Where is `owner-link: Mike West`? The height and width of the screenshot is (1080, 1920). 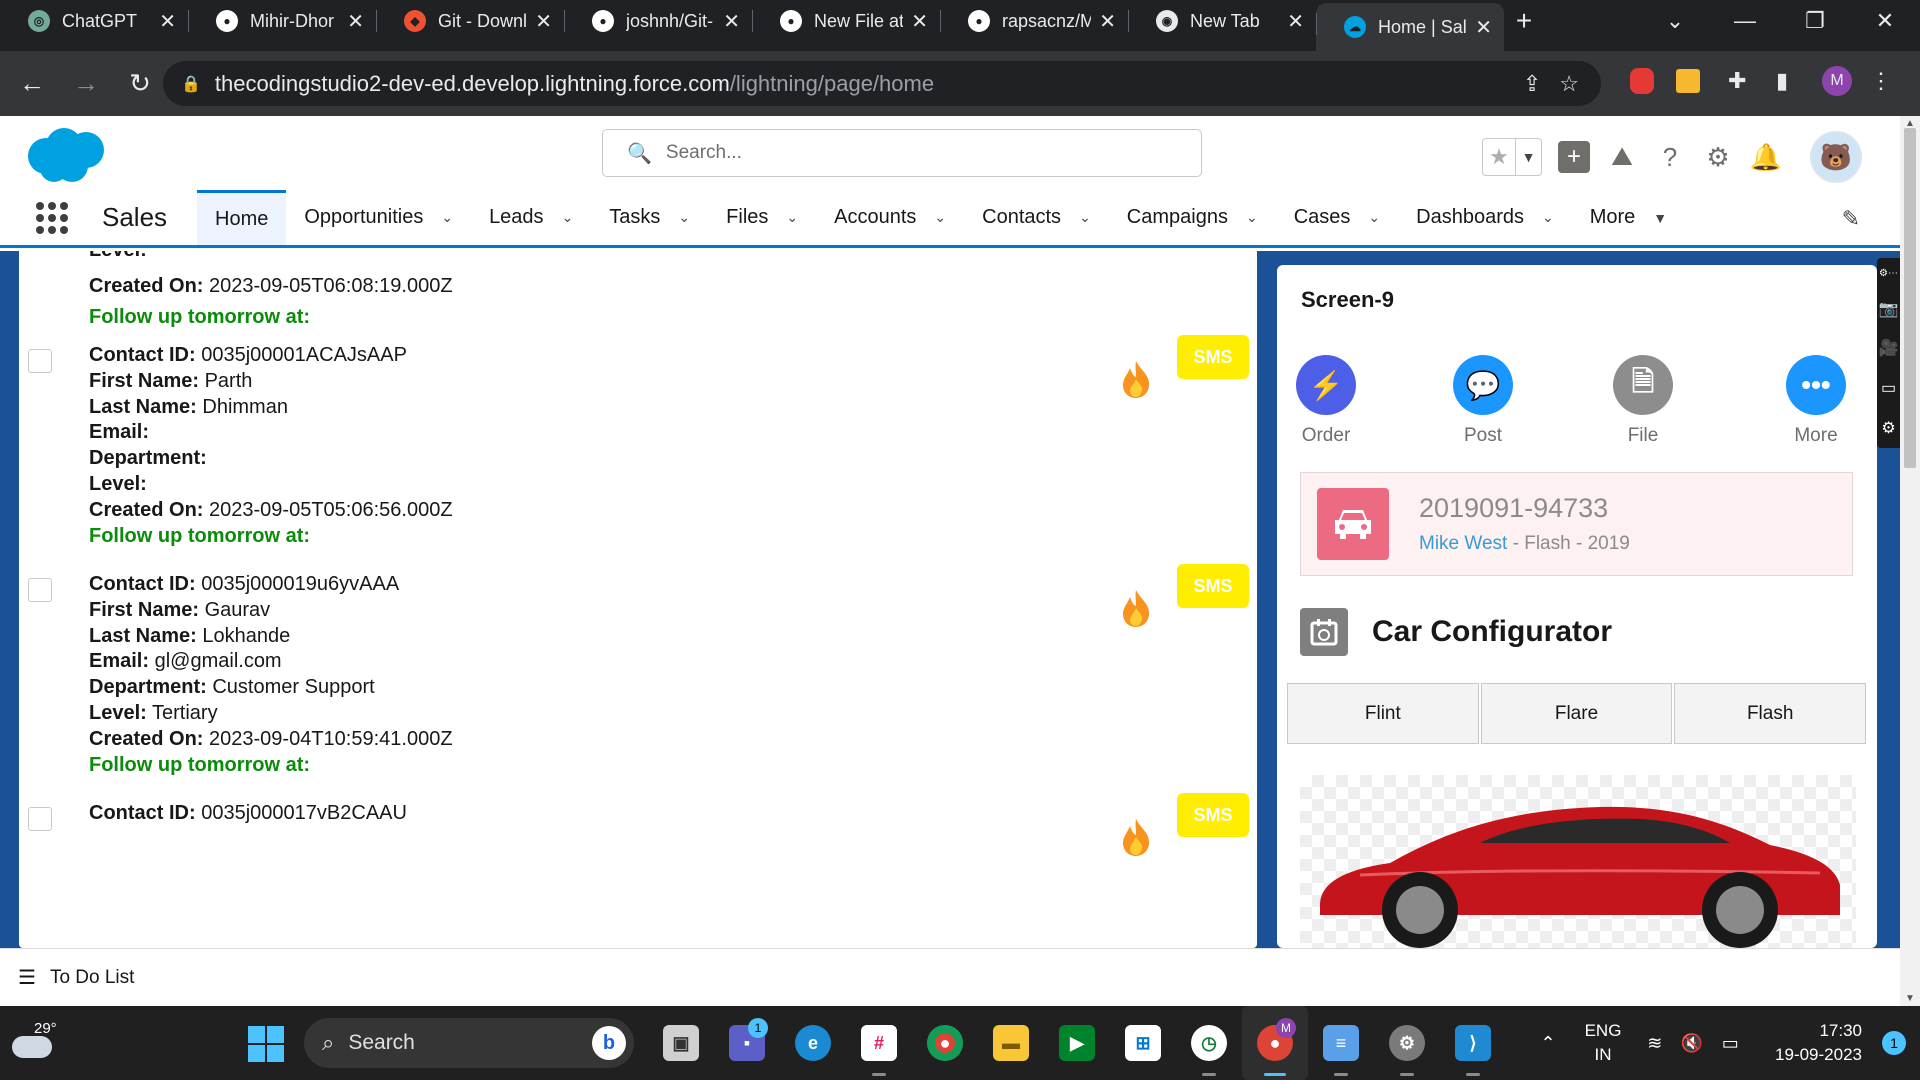 owner-link: Mike West is located at coordinates (1463, 543).